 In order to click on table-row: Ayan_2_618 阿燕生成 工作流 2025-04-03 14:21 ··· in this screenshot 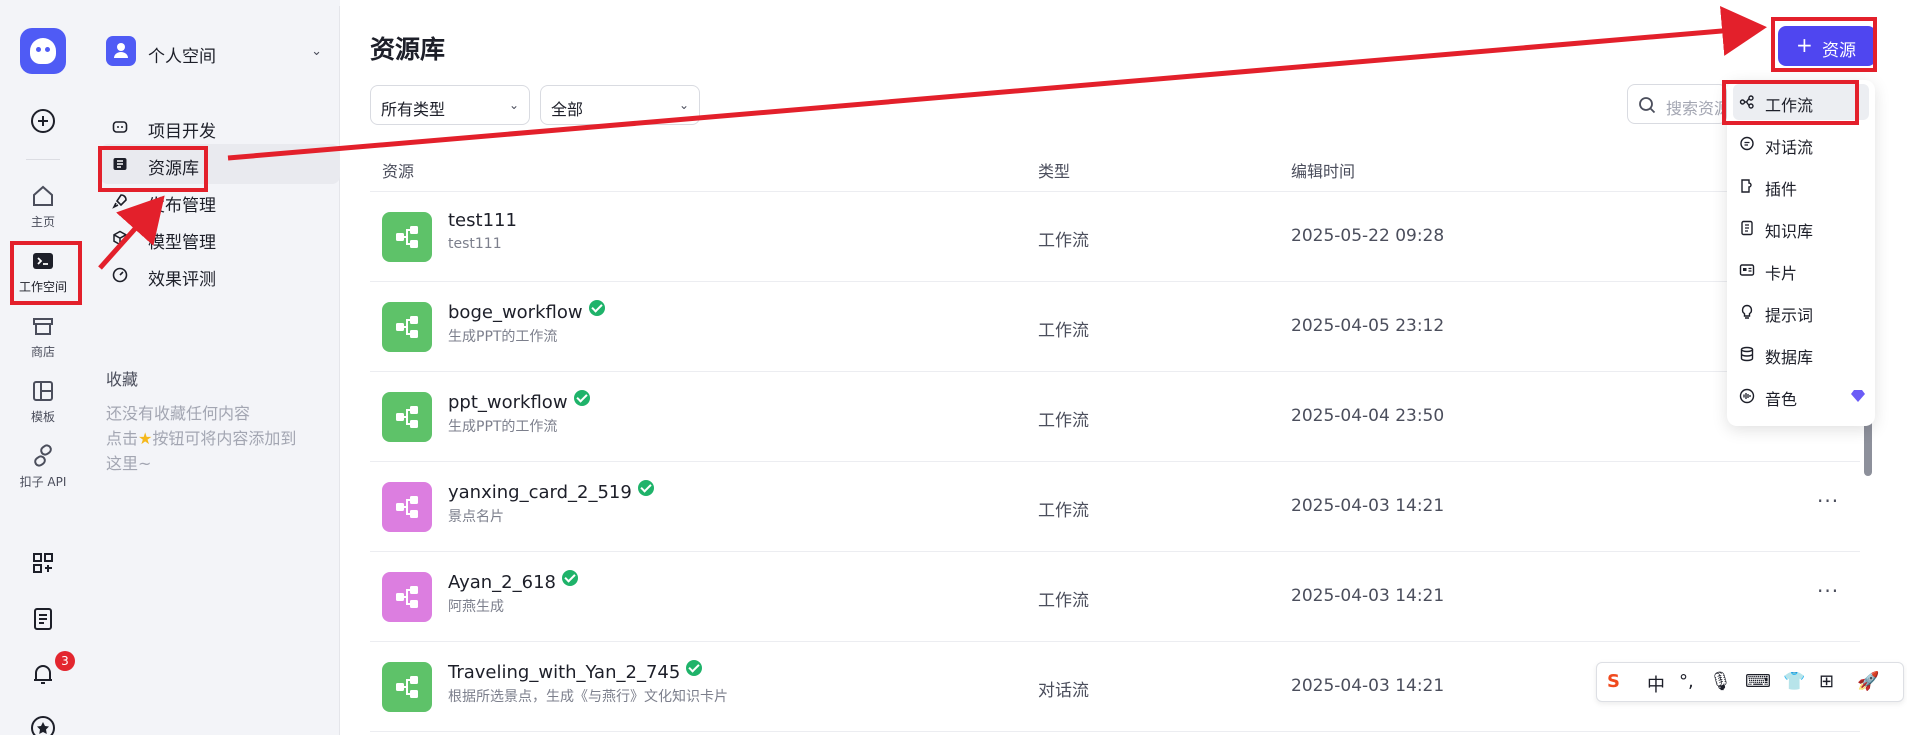, I will do `click(1115, 597)`.